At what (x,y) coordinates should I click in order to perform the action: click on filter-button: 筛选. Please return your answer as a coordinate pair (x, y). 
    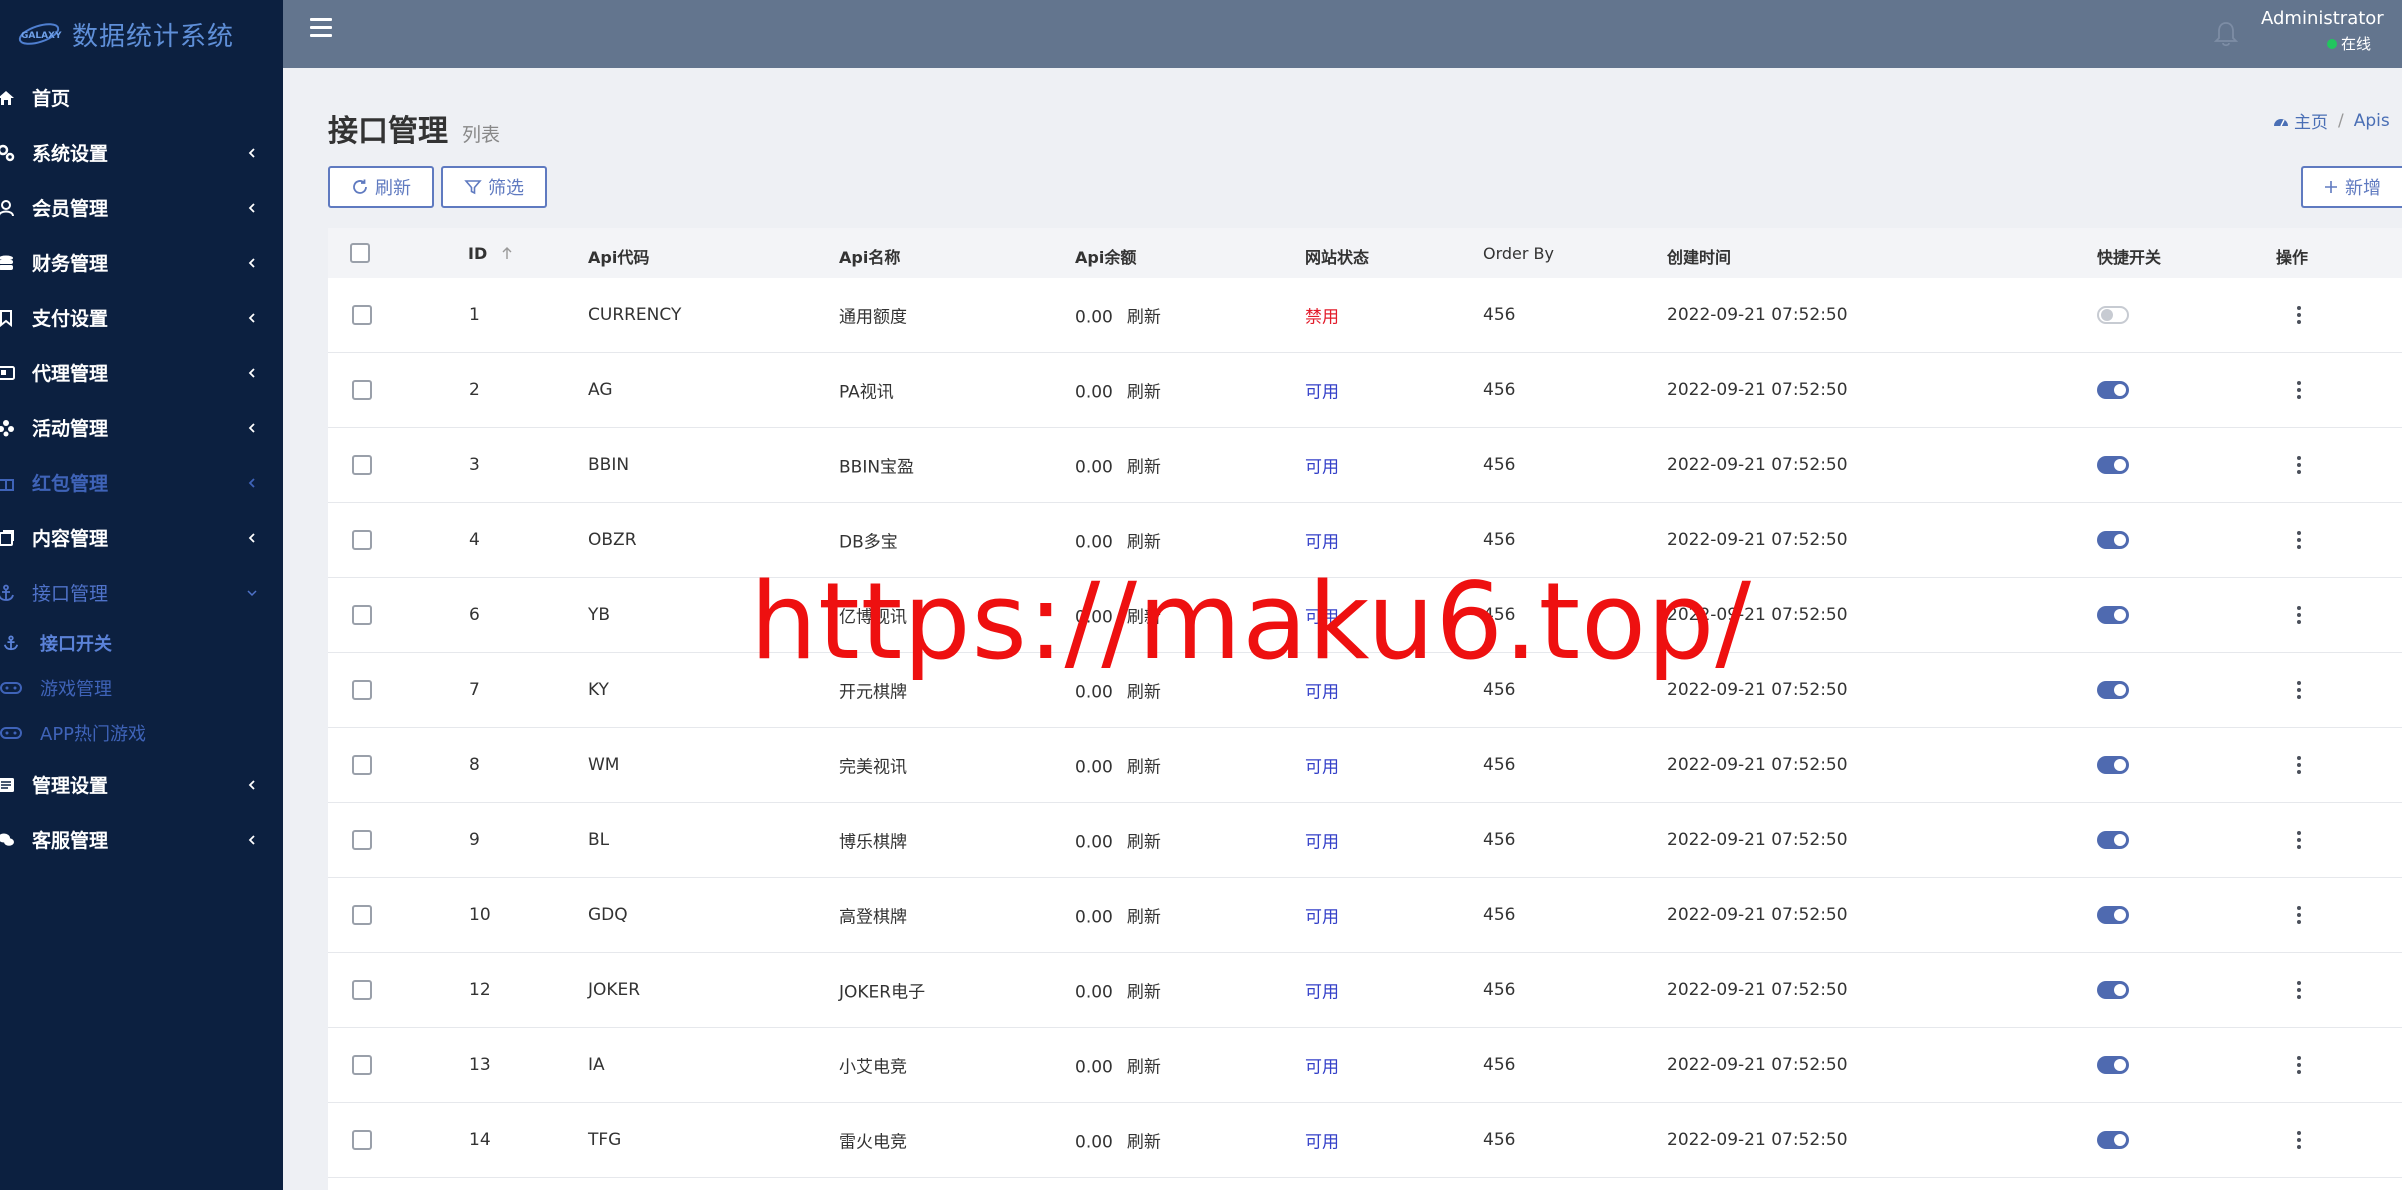
    Looking at the image, I should click on (494, 187).